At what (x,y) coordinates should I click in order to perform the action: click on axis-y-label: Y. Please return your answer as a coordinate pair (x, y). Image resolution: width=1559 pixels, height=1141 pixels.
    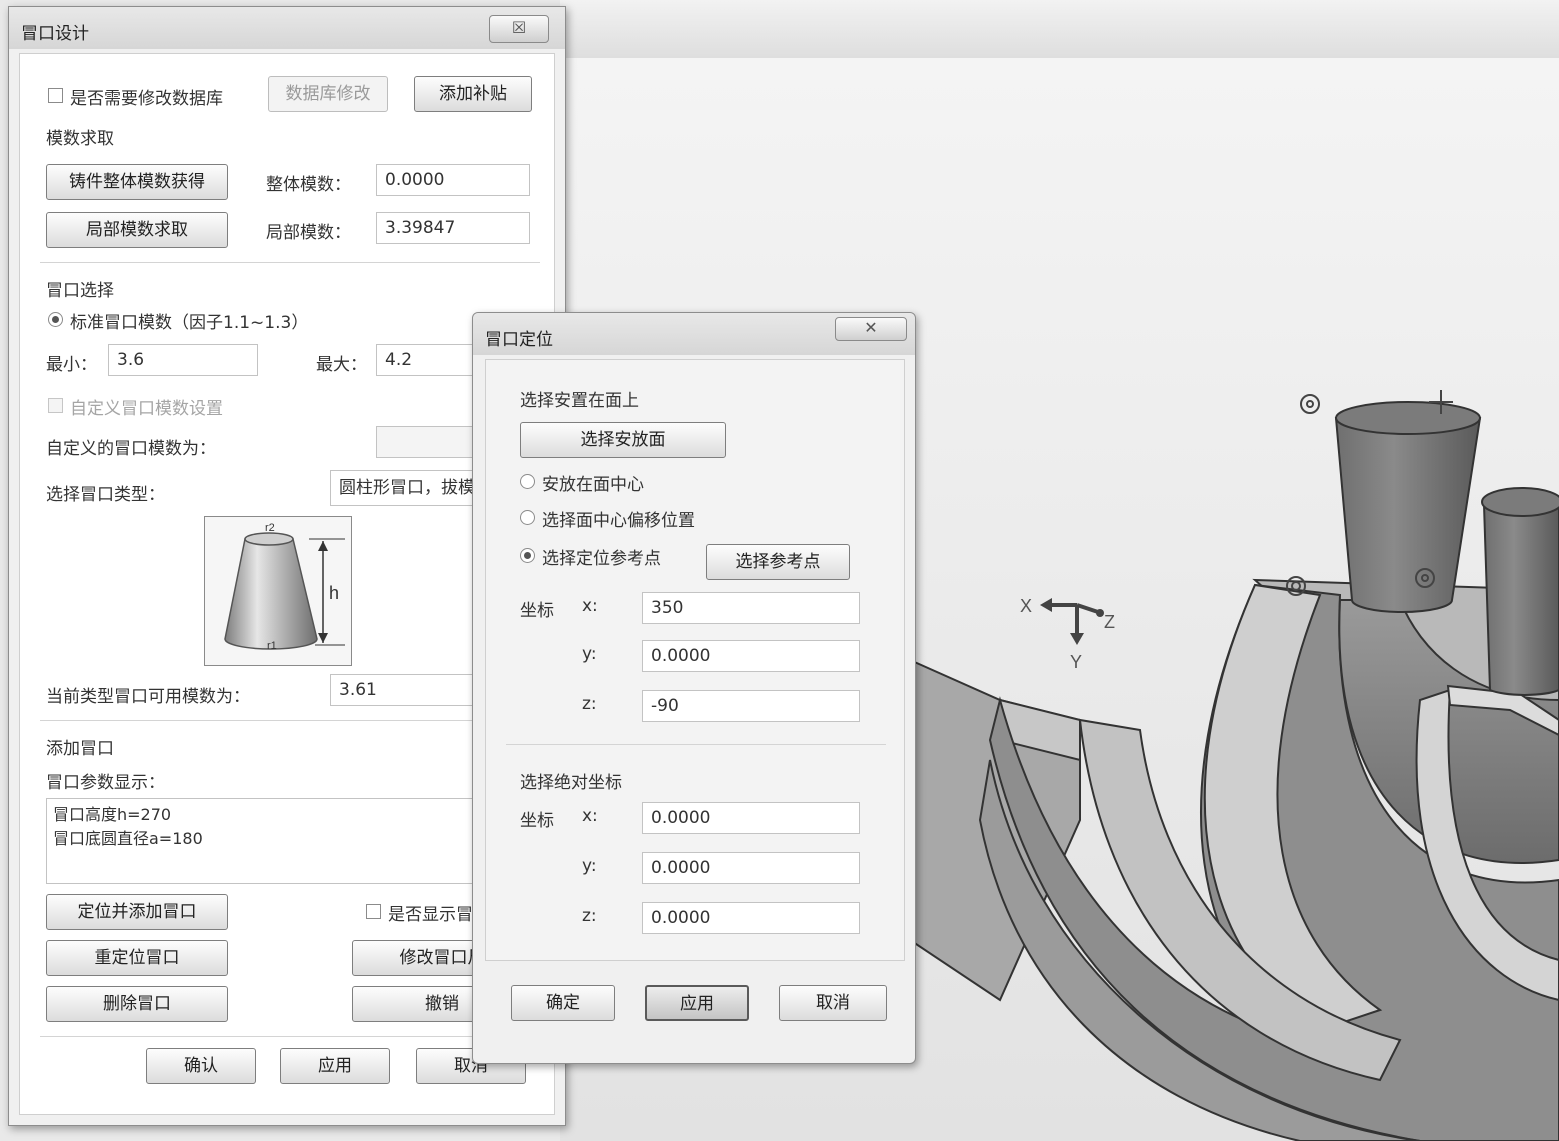
    Looking at the image, I should click on (1076, 662).